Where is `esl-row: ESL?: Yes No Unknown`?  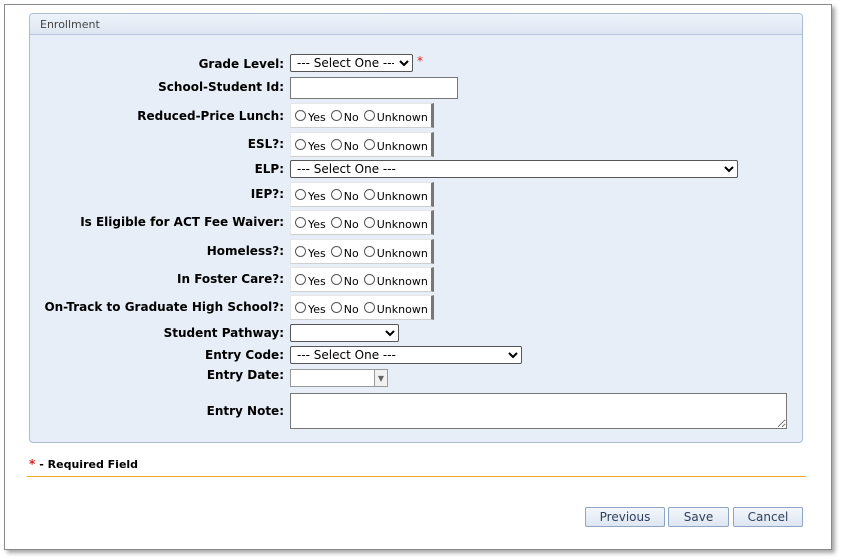
esl-row: ESL?: Yes No Unknown is located at coordinates (416, 144).